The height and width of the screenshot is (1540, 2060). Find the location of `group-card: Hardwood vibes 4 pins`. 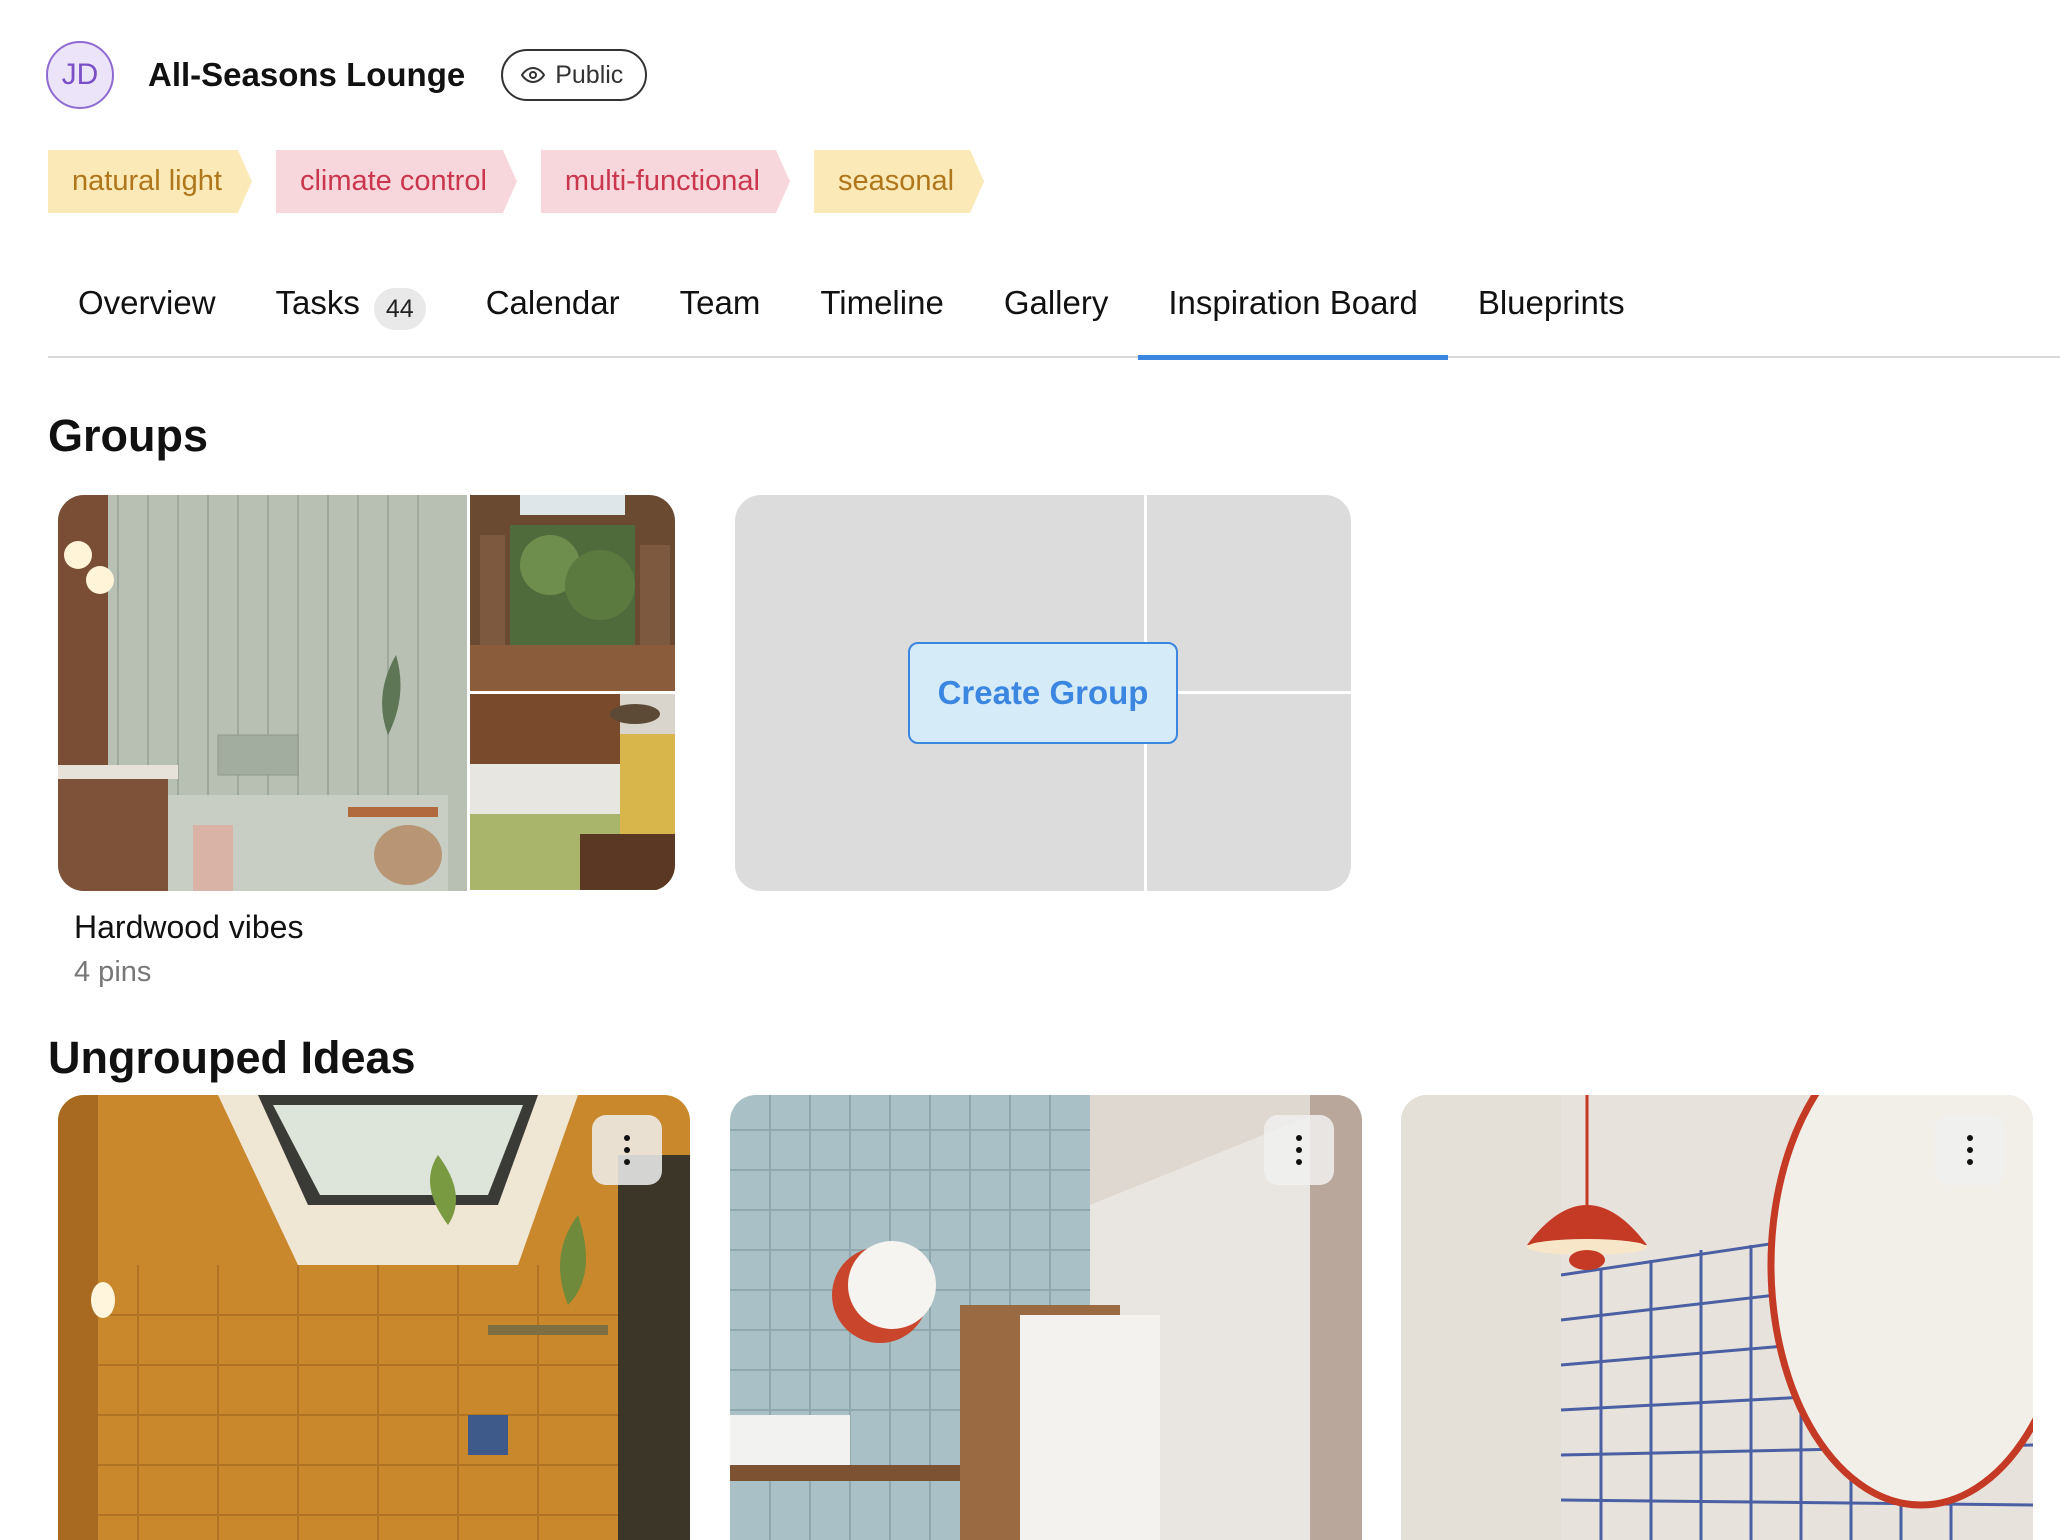

group-card: Hardwood vibes 4 pins is located at coordinates (366, 742).